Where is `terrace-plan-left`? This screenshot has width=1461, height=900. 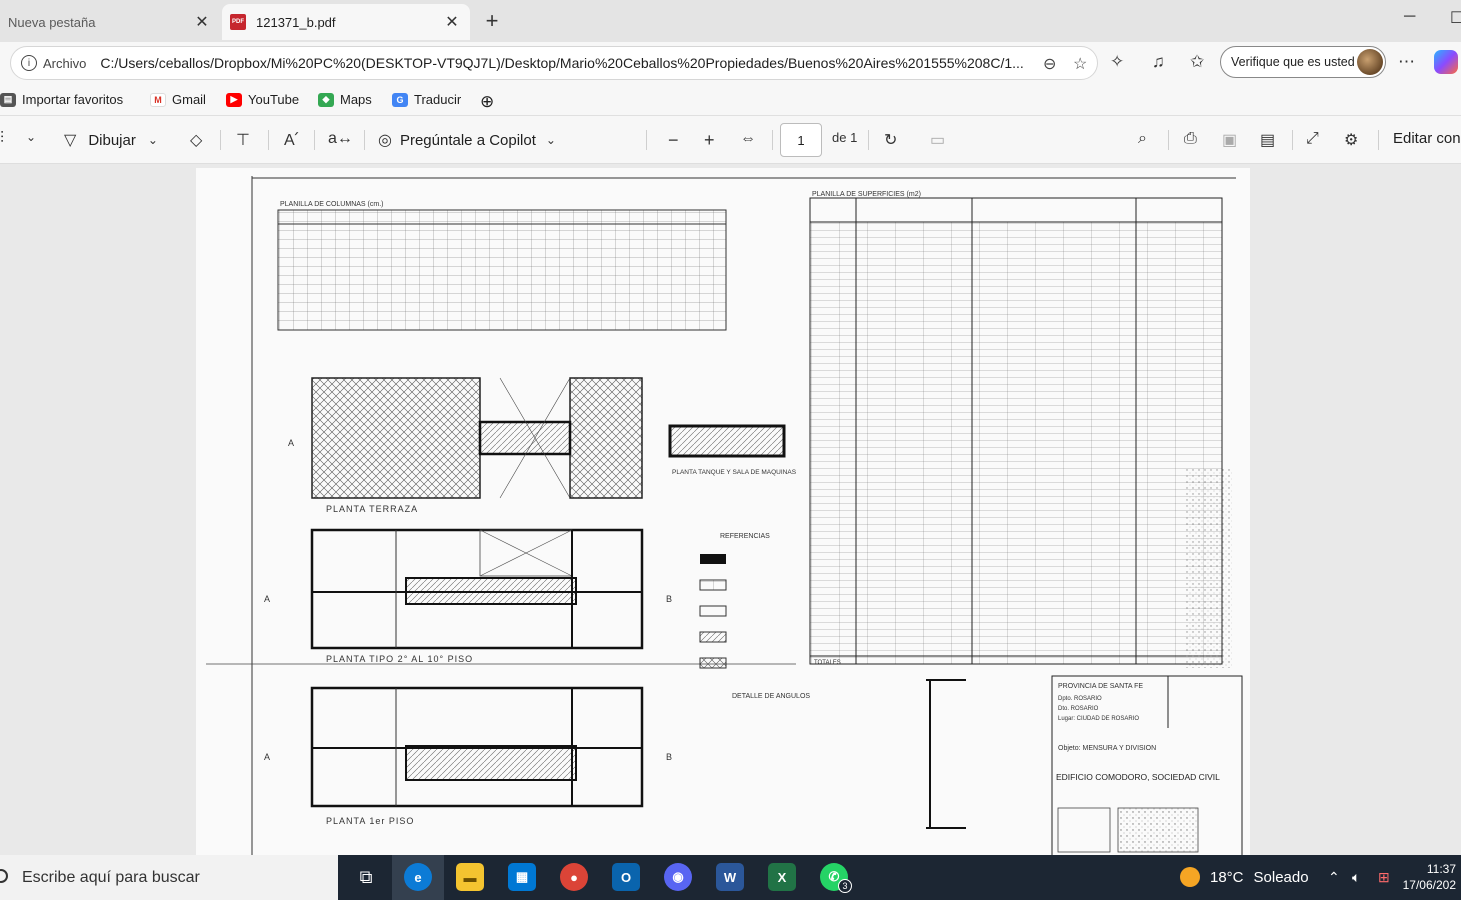
terrace-plan-left is located at coordinates (396, 438).